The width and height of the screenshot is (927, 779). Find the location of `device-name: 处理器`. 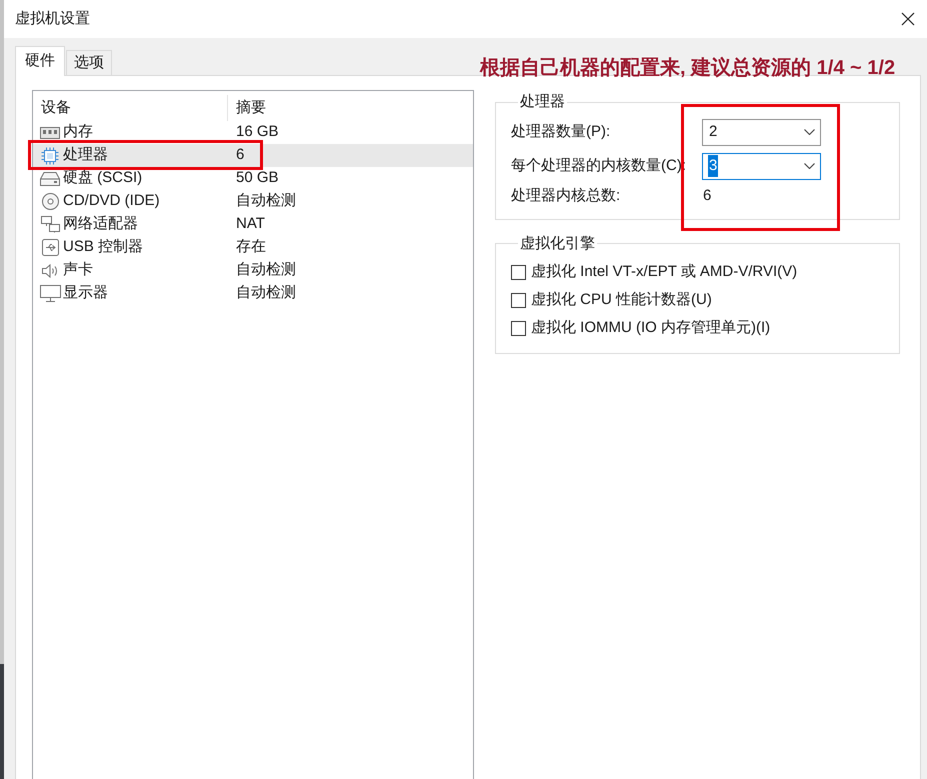

device-name: 处理器 is located at coordinates (85, 155).